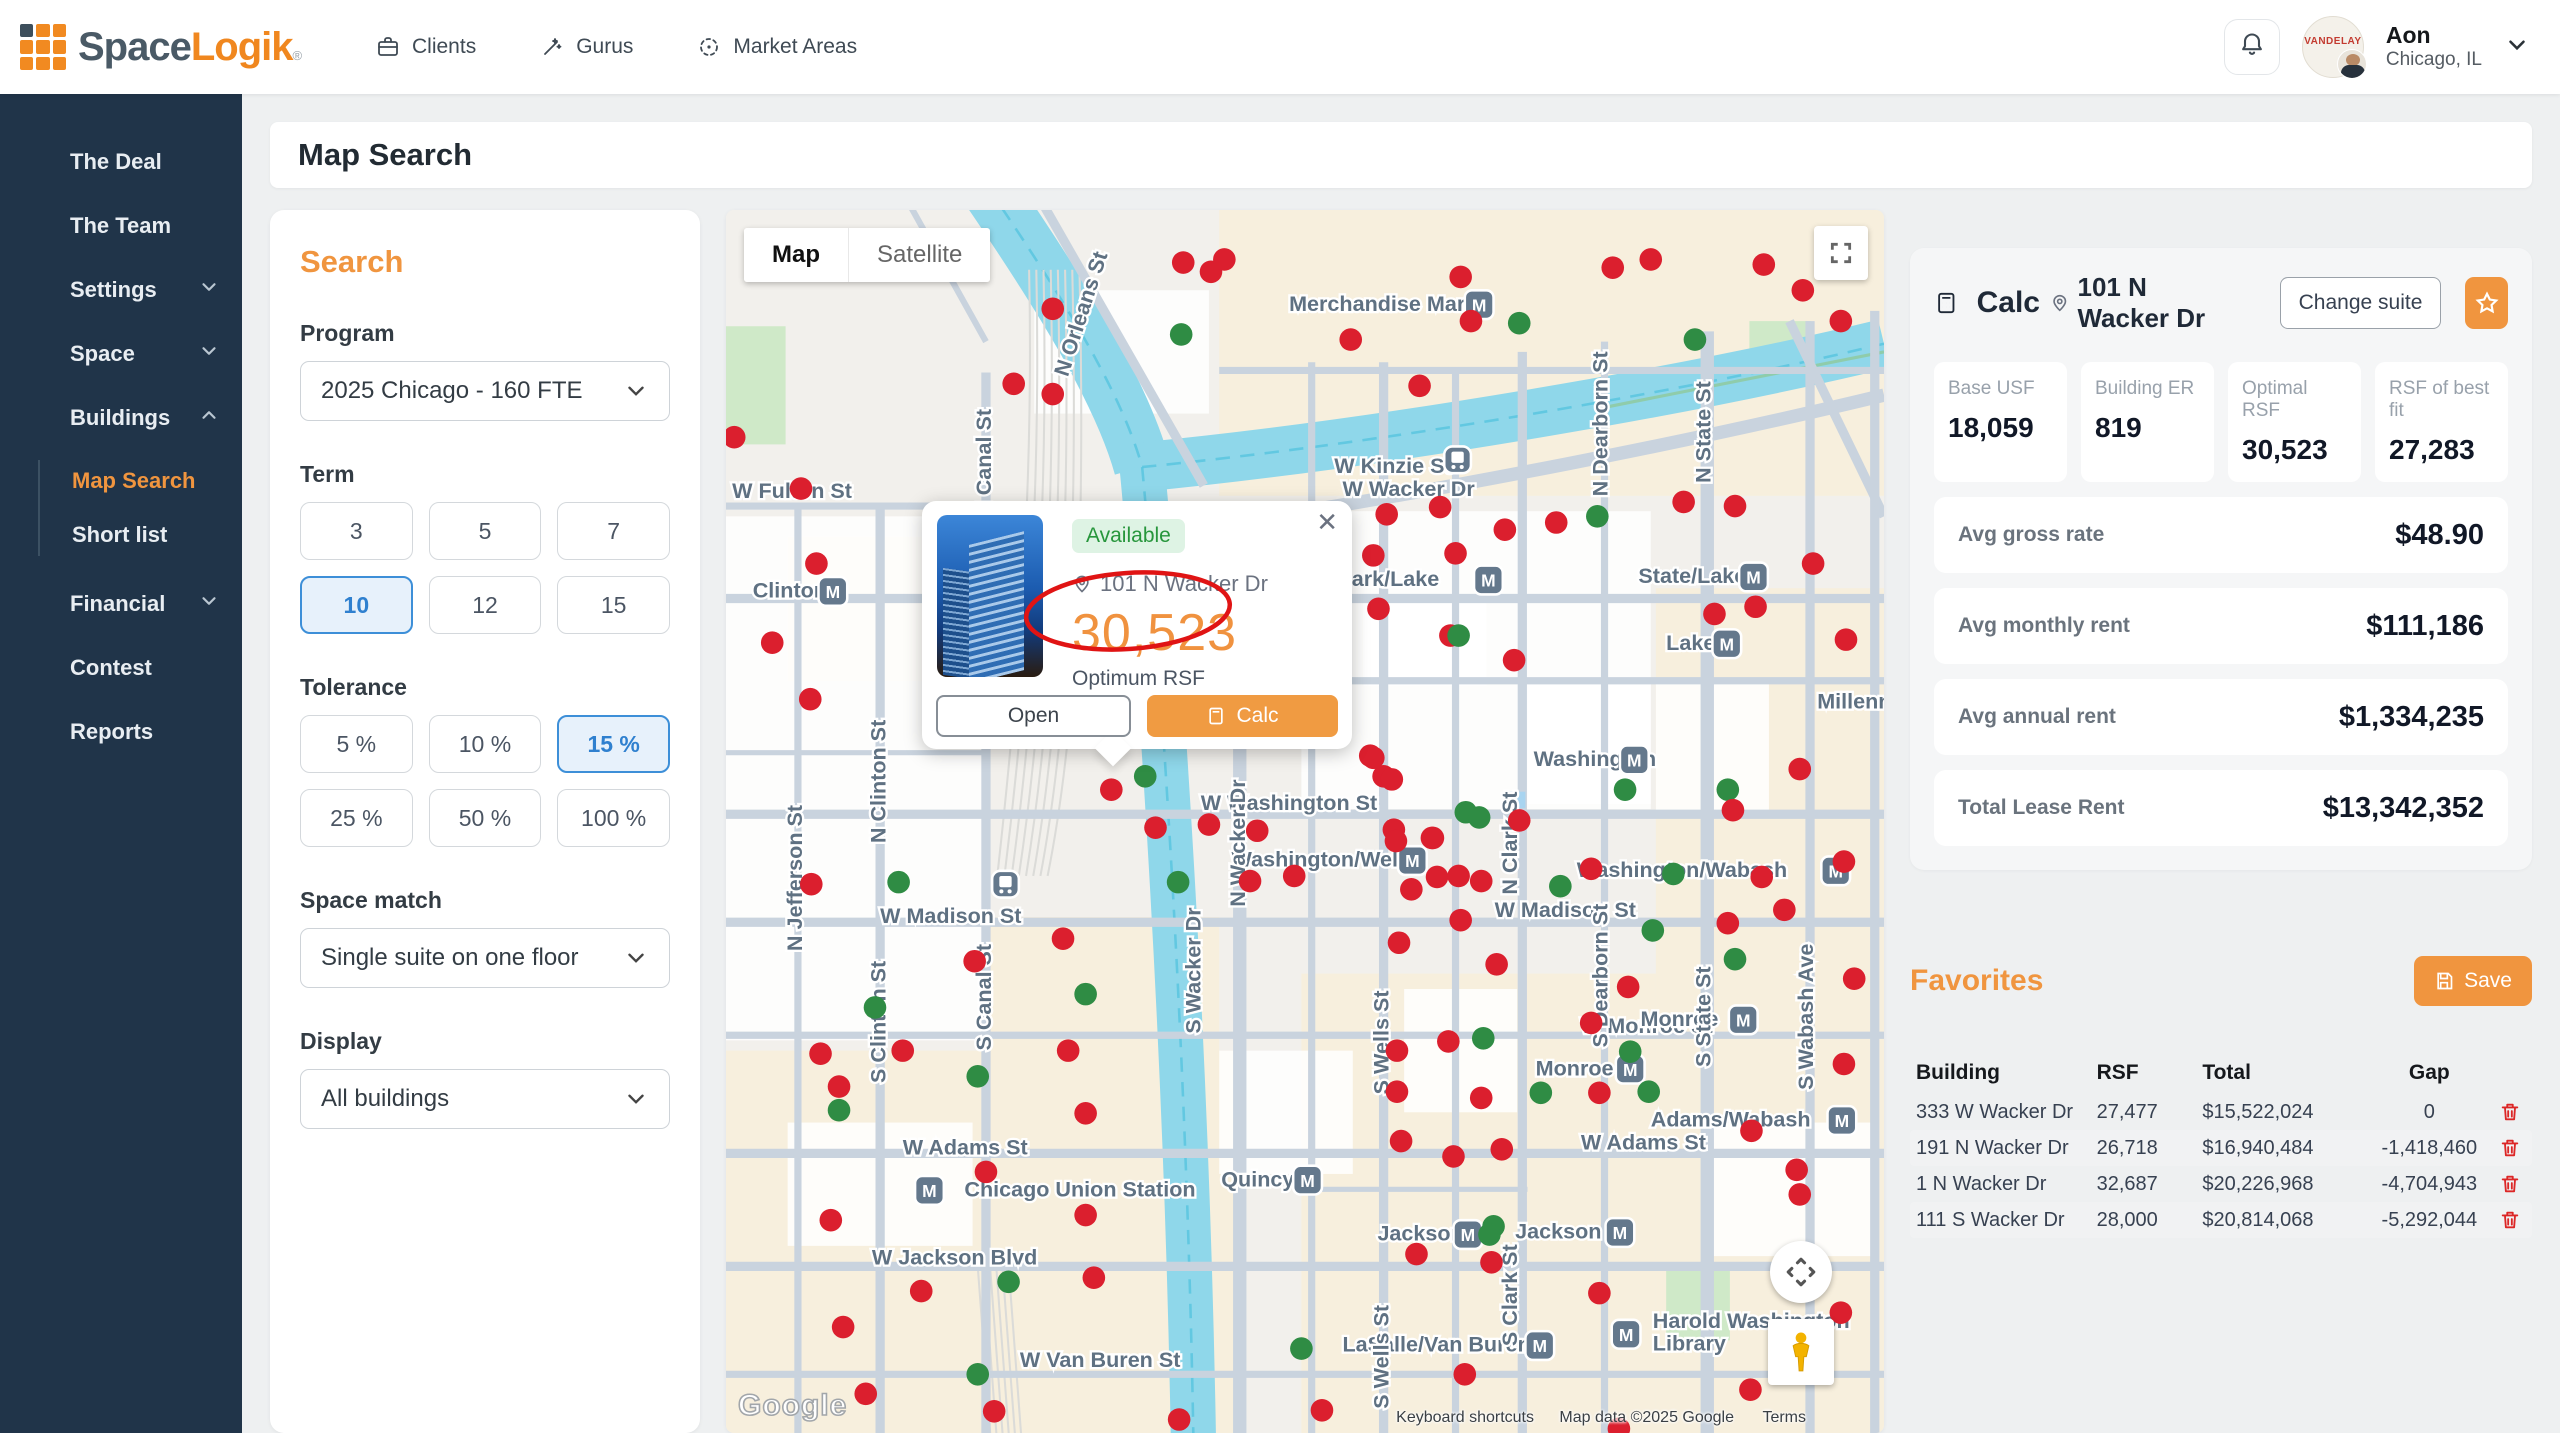 The width and height of the screenshot is (2560, 1433). Describe the element at coordinates (121, 604) in the screenshot. I see `sidebar-item-financial: Financial` at that location.